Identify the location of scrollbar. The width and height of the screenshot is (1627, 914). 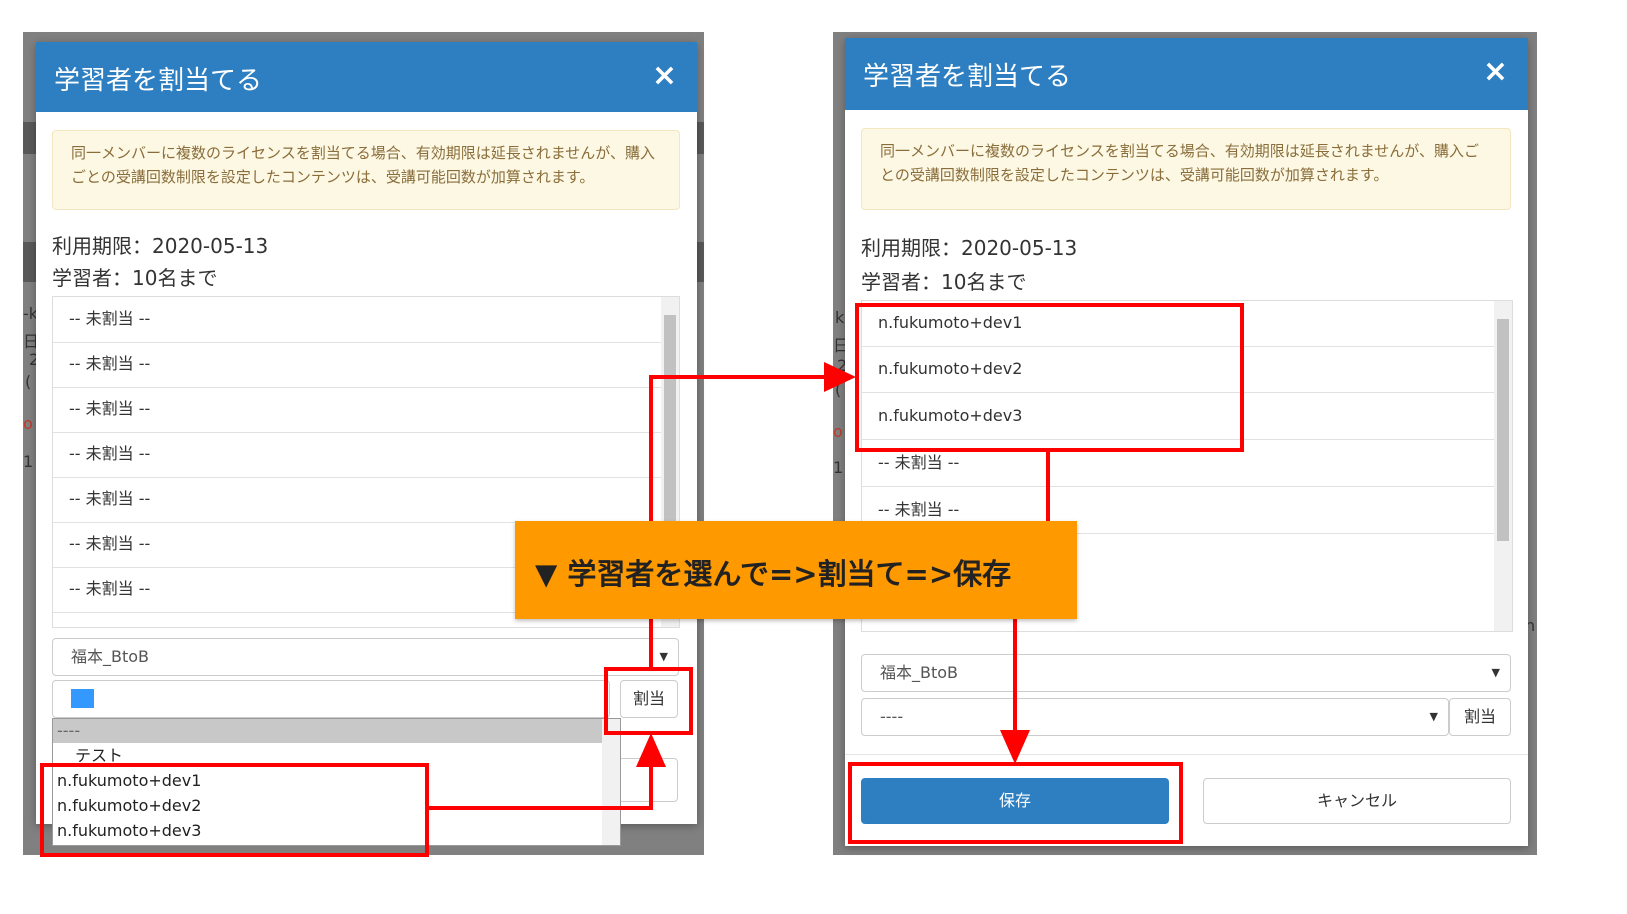
(1503, 466).